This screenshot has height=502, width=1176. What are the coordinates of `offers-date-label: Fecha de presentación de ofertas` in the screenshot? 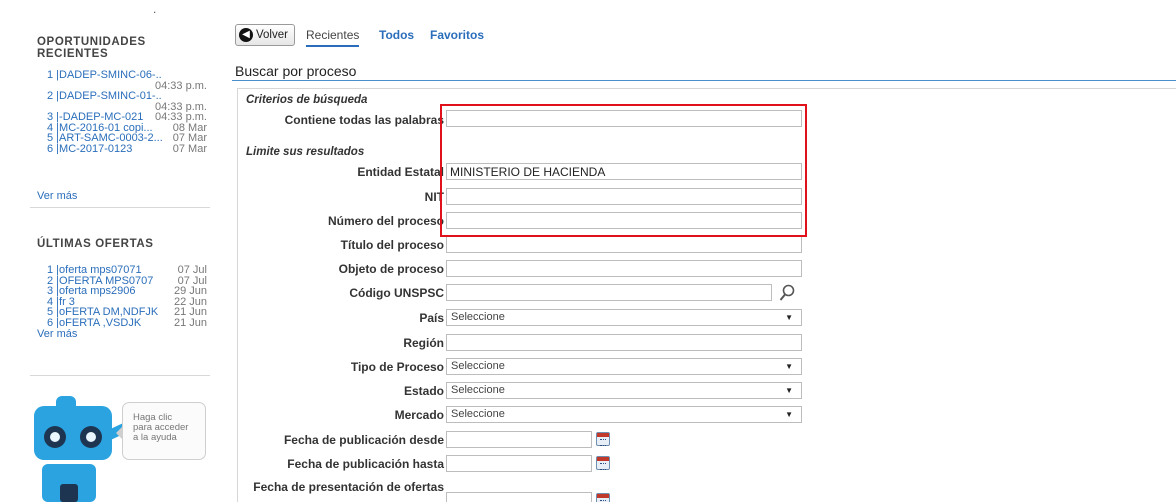 It's located at (348, 487).